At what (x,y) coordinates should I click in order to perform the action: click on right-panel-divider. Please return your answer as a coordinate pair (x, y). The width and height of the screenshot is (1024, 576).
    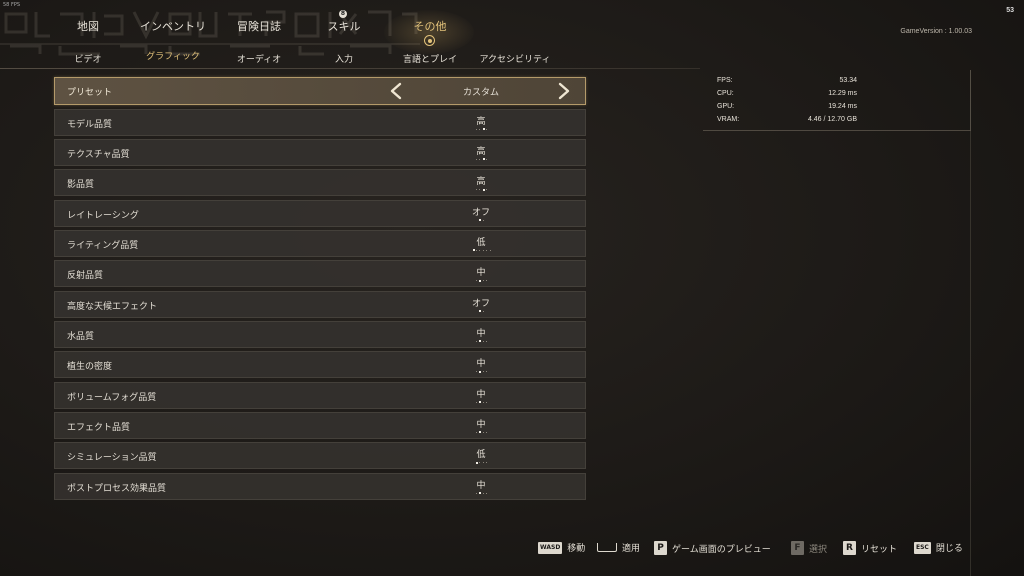
    Looking at the image, I should click on (970, 323).